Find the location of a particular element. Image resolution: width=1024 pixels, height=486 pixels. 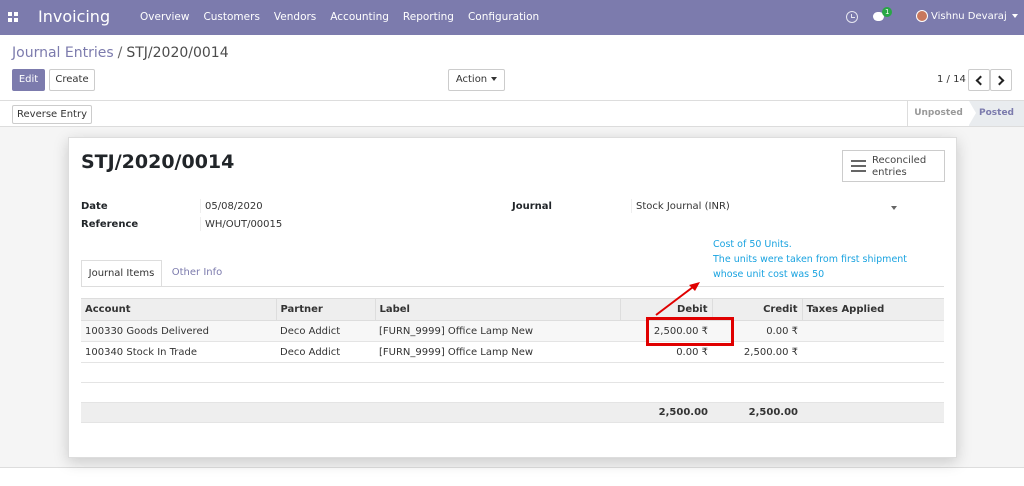

edit-button: Edit is located at coordinates (28, 80).